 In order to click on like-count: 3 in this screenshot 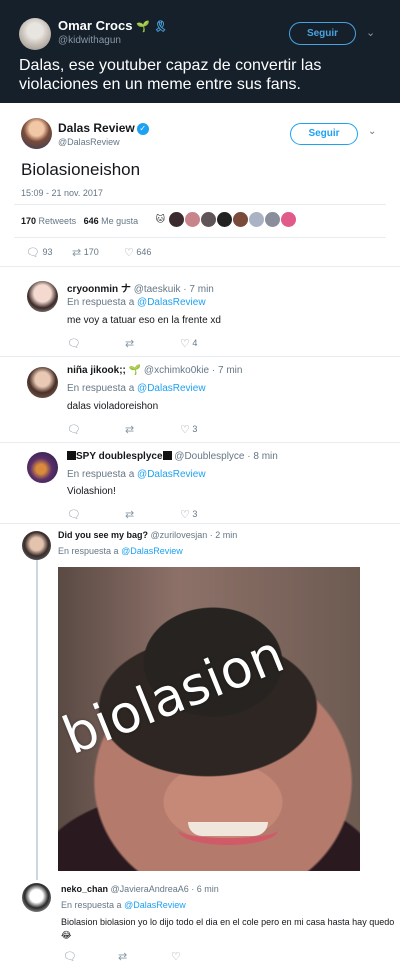, I will do `click(195, 428)`.